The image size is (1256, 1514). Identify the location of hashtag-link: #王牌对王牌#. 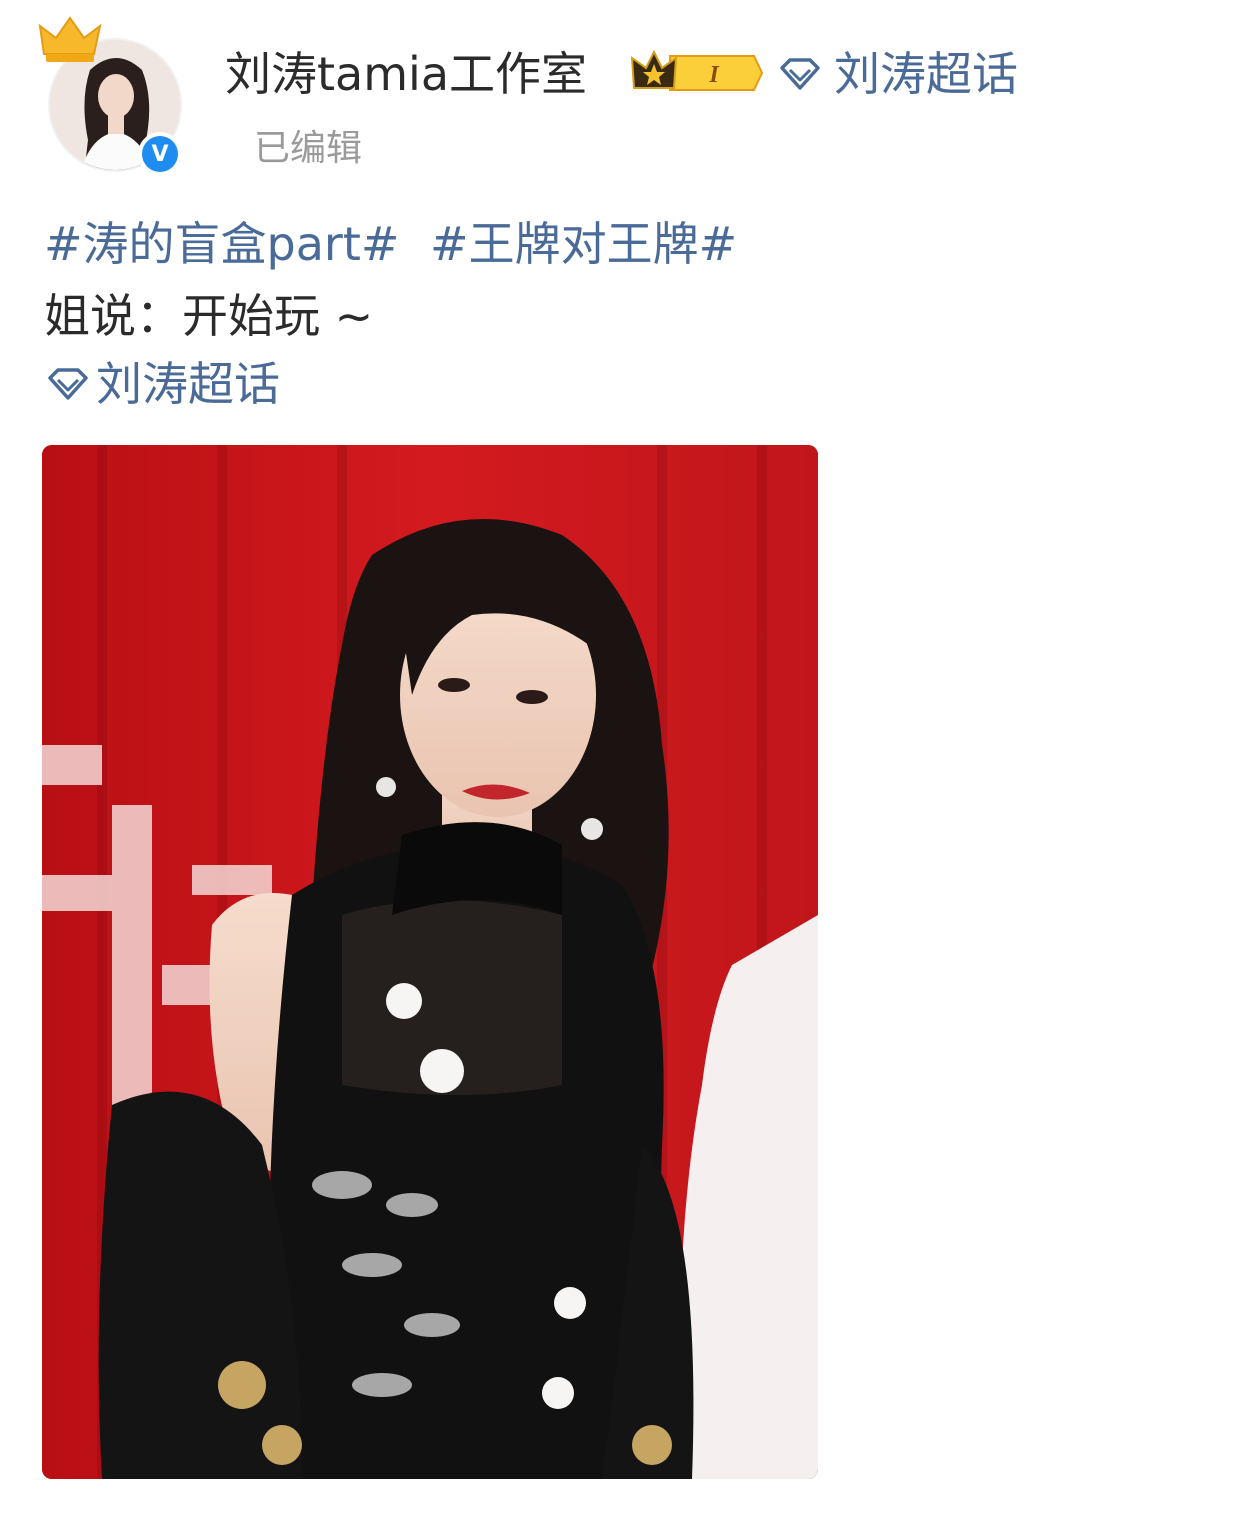
(583, 244).